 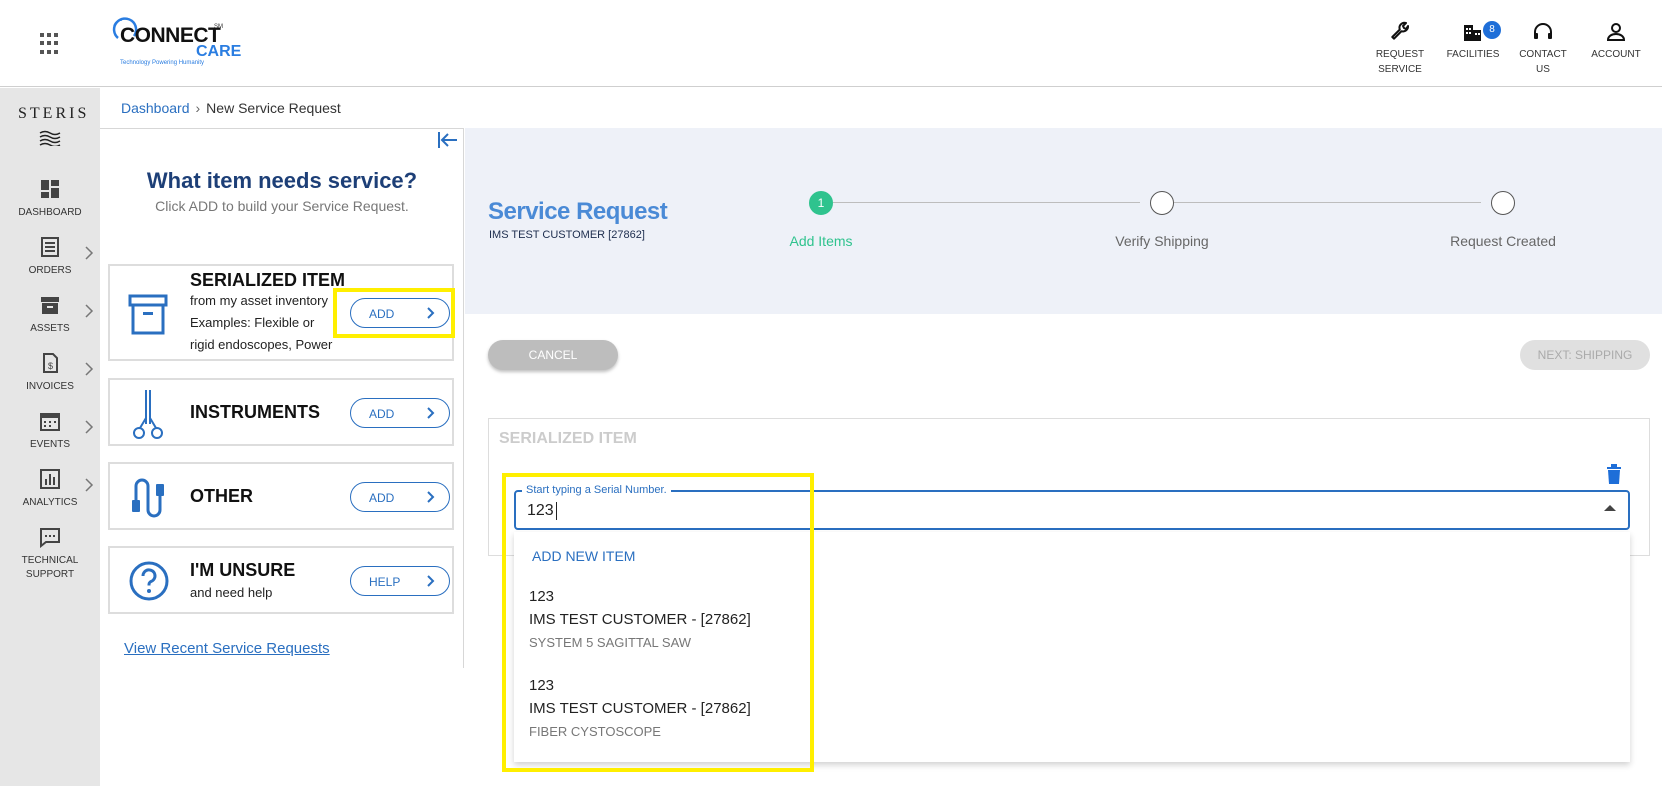 I want to click on sidebar-item-technical-support: TECHNICAL SUPPORT, so click(x=50, y=554).